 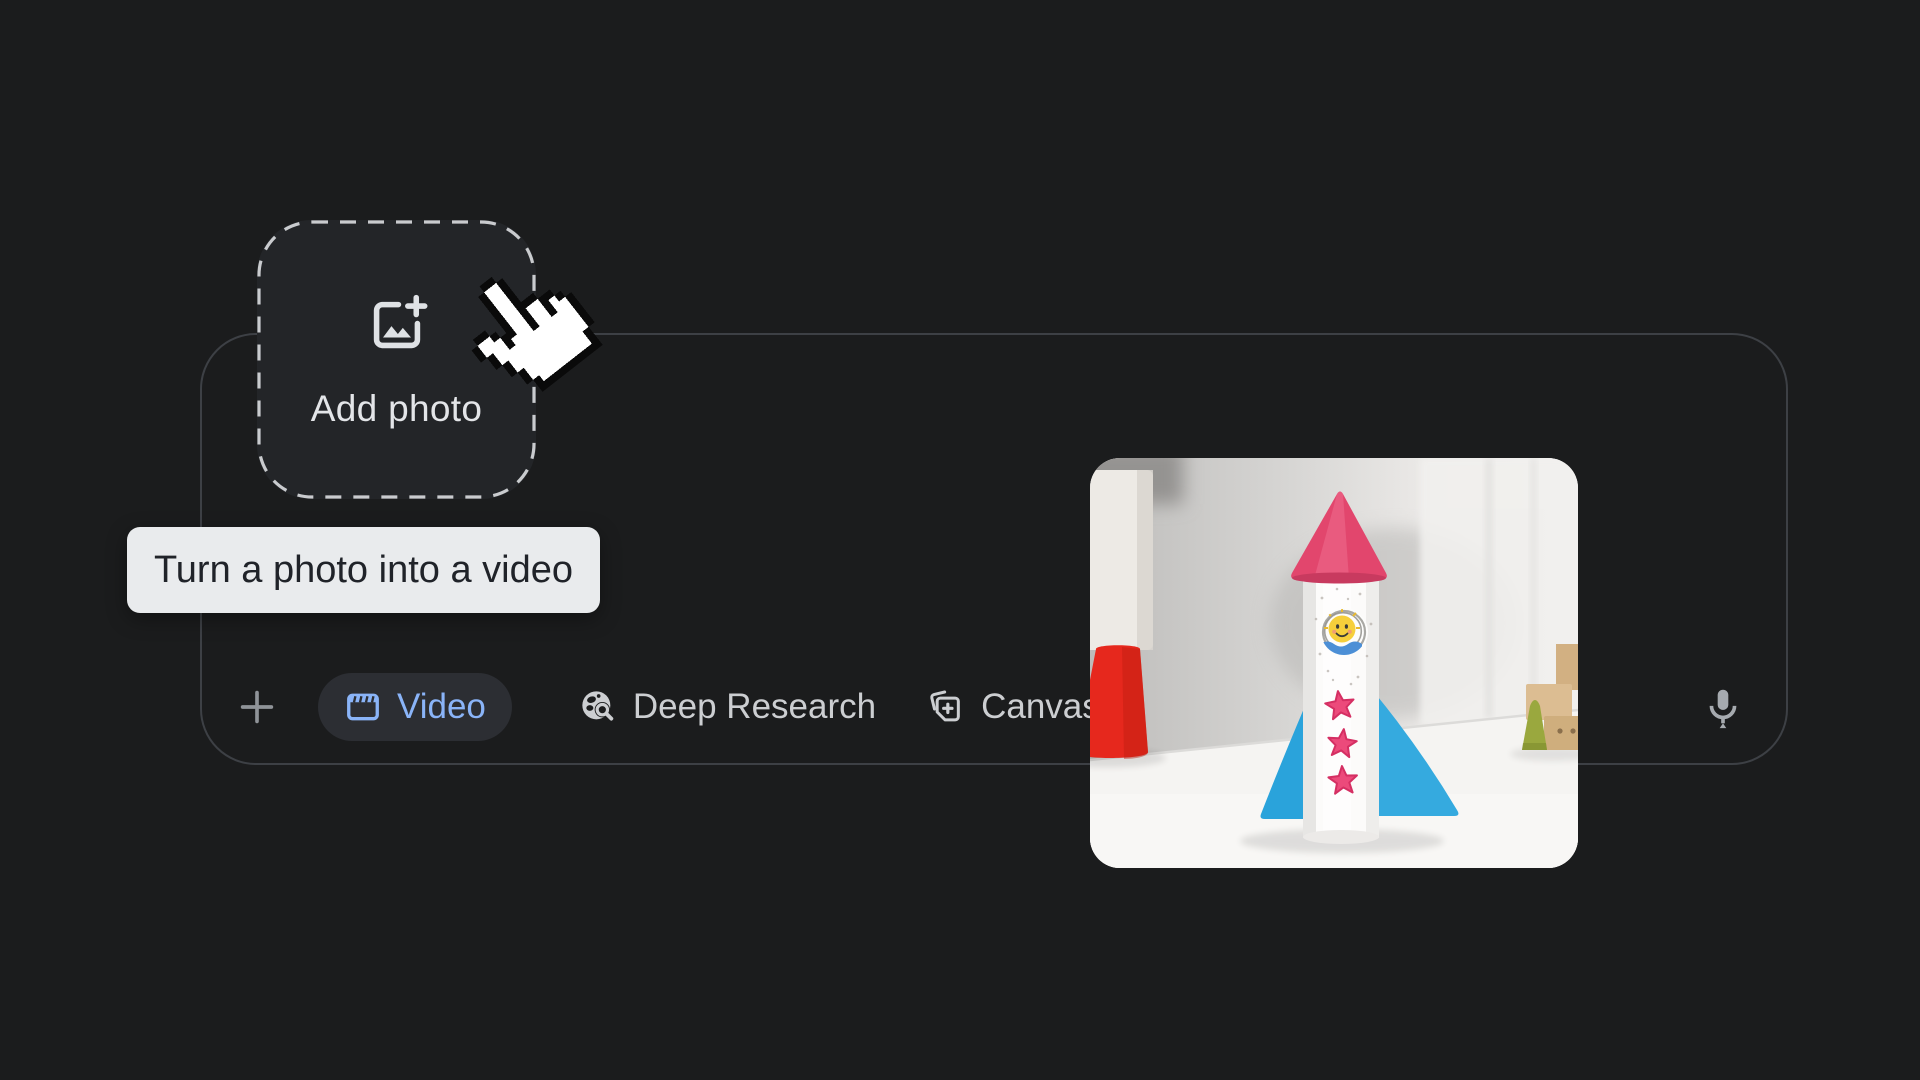 I want to click on rocket-photo, so click(x=1334, y=663).